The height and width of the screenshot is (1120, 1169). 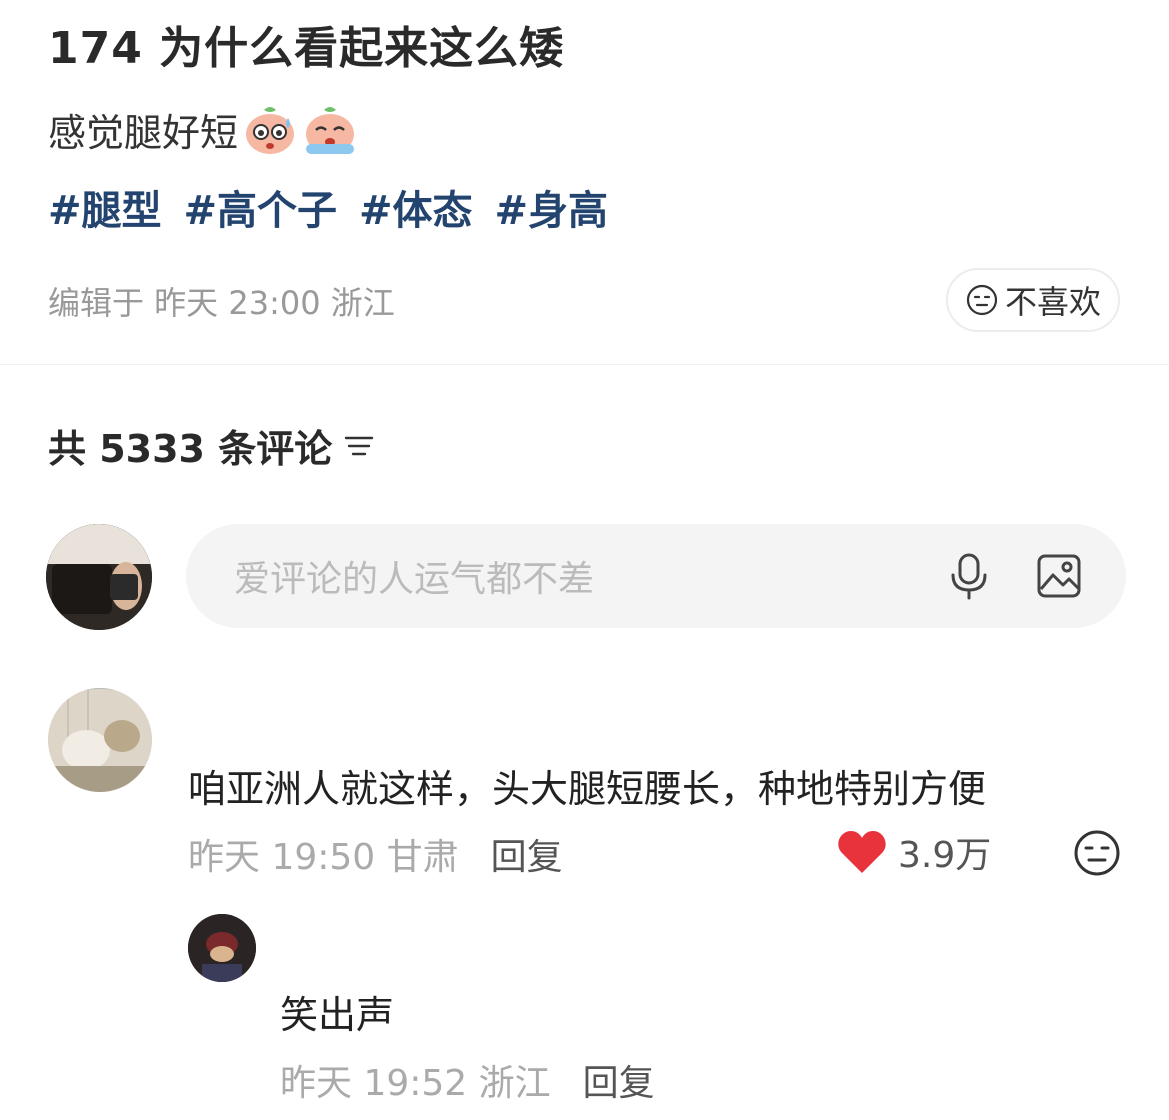 What do you see at coordinates (323, 857) in the screenshot?
I see `comment-time-location: 昨天 19:50 甘肃` at bounding box center [323, 857].